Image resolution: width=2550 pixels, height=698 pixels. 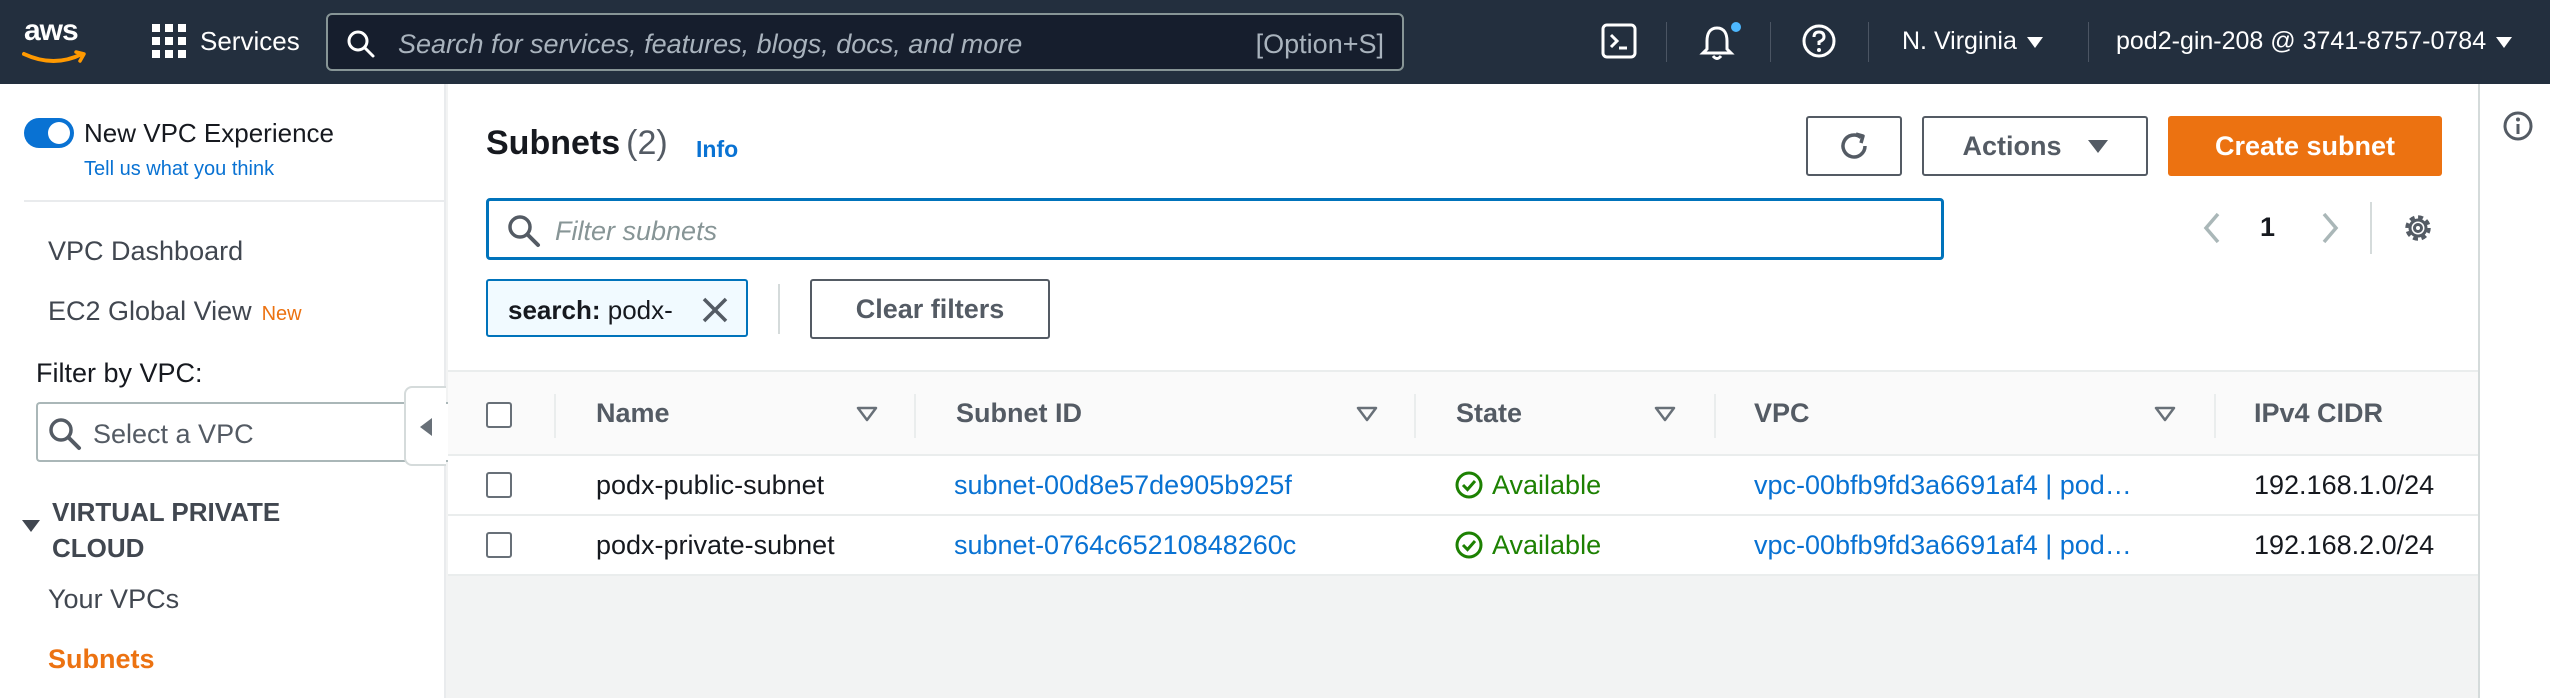 I want to click on aws-smile-icon, so click(x=54, y=56).